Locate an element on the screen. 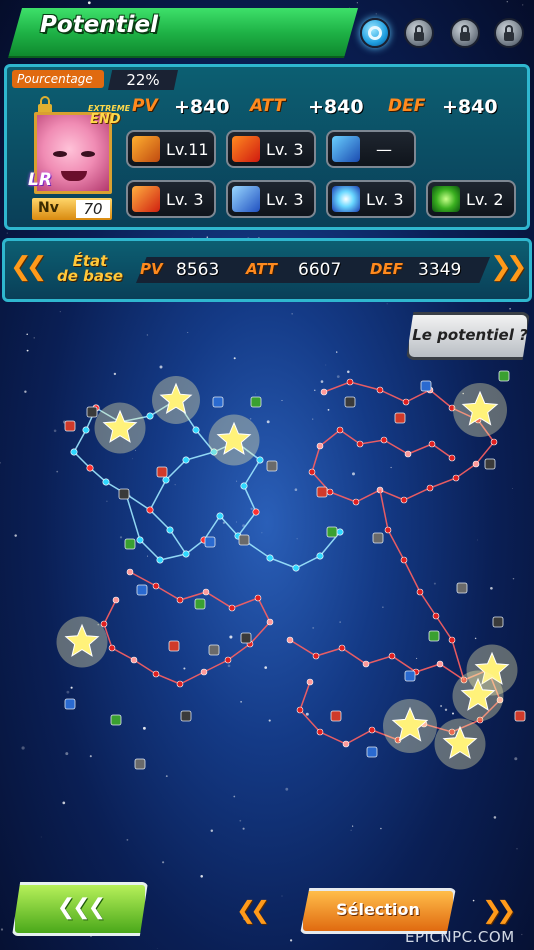  character-card: EXTREME END LR Nv 70 is located at coordinates (79, 159).